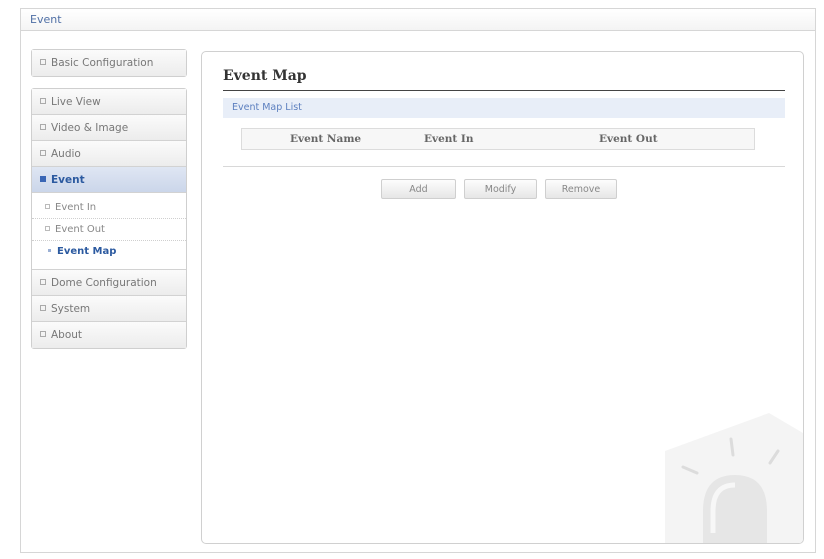  I want to click on page-title-bar: Event, so click(418, 20).